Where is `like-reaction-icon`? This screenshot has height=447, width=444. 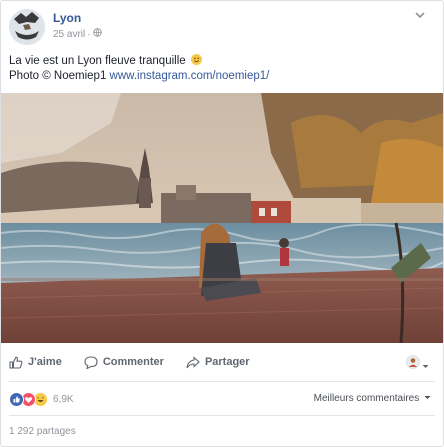
like-reaction-icon is located at coordinates (16, 399).